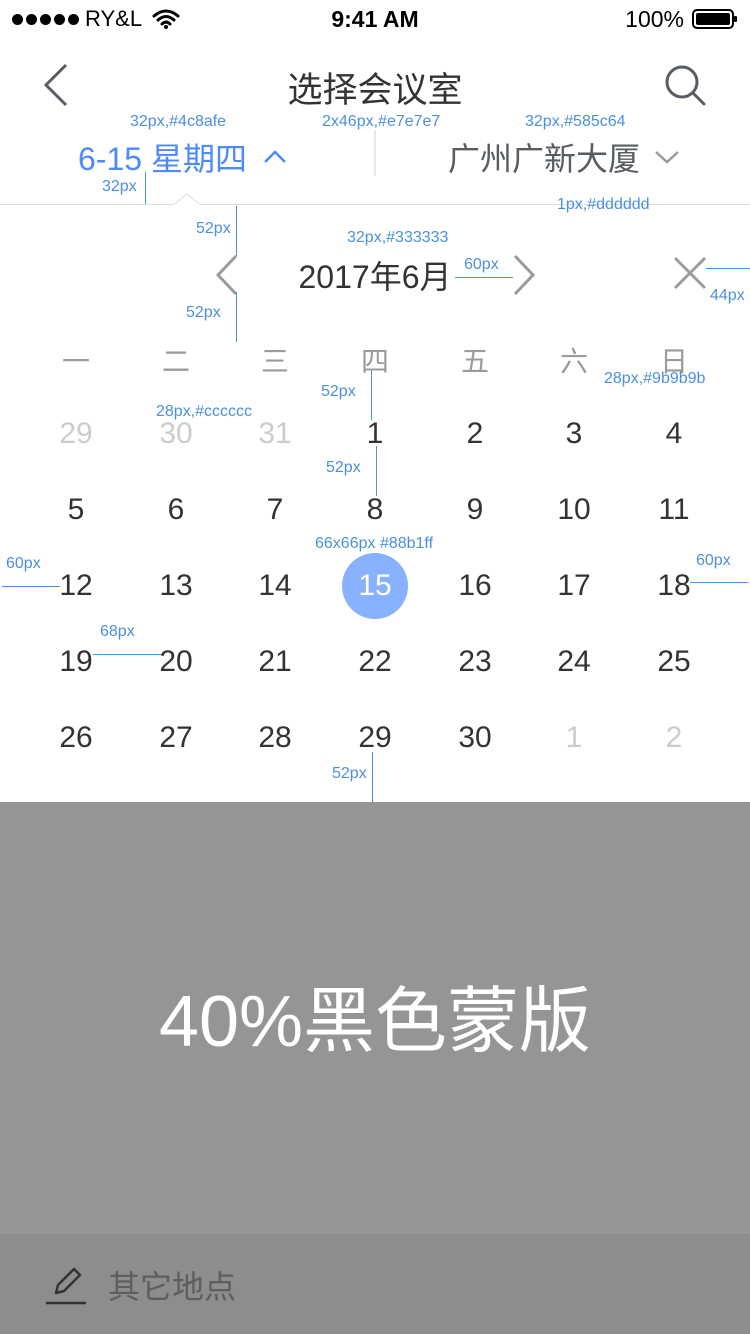  What do you see at coordinates (275, 662) in the screenshot?
I see `calendar-day: 21` at bounding box center [275, 662].